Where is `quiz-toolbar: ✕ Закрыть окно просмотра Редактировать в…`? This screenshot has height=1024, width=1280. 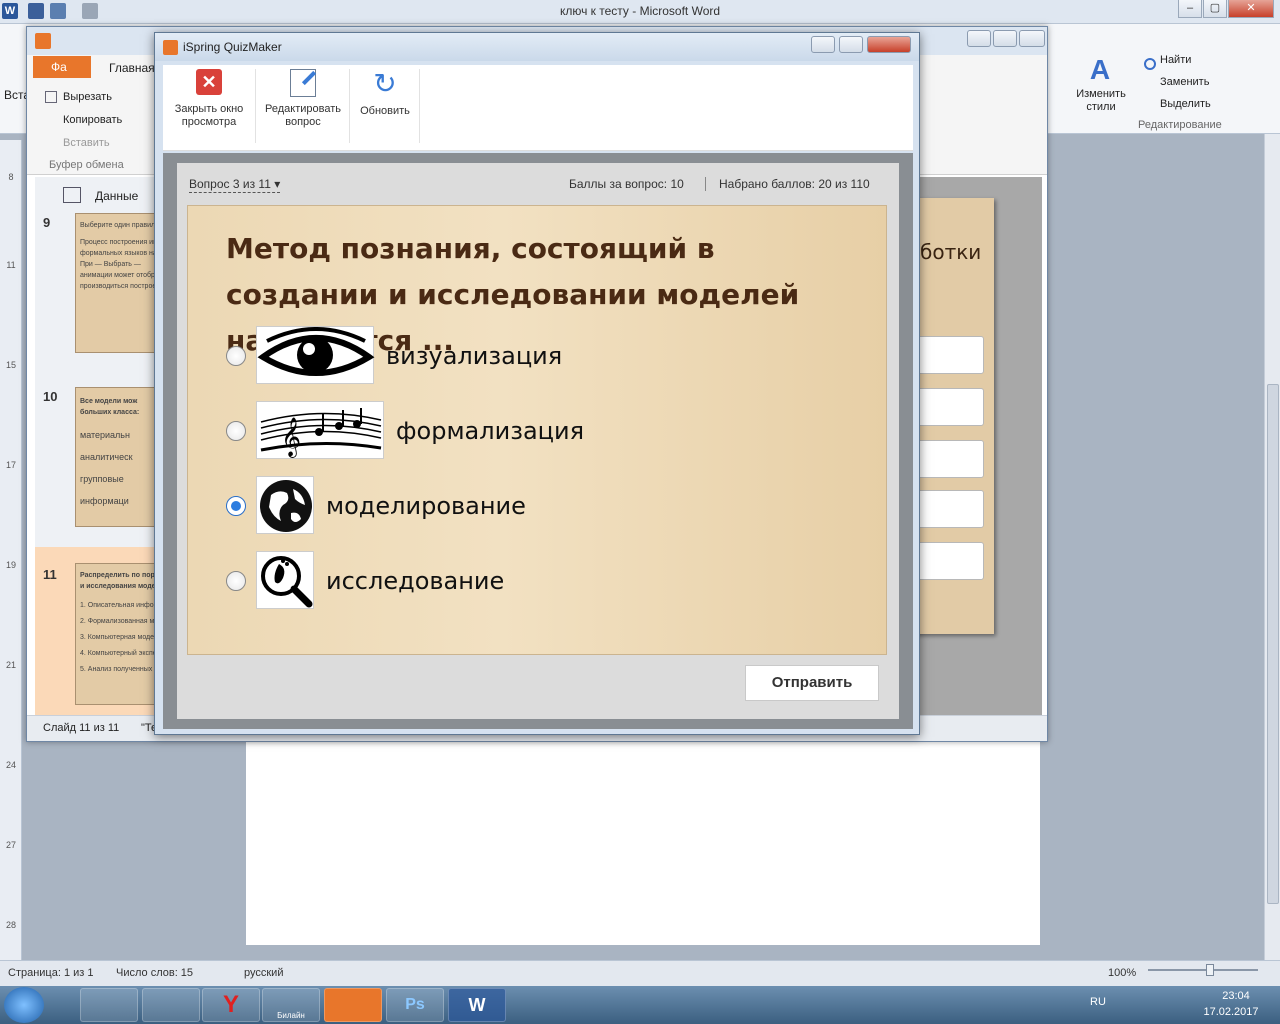 quiz-toolbar: ✕ Закрыть окно просмотра Редактировать в… is located at coordinates (538, 108).